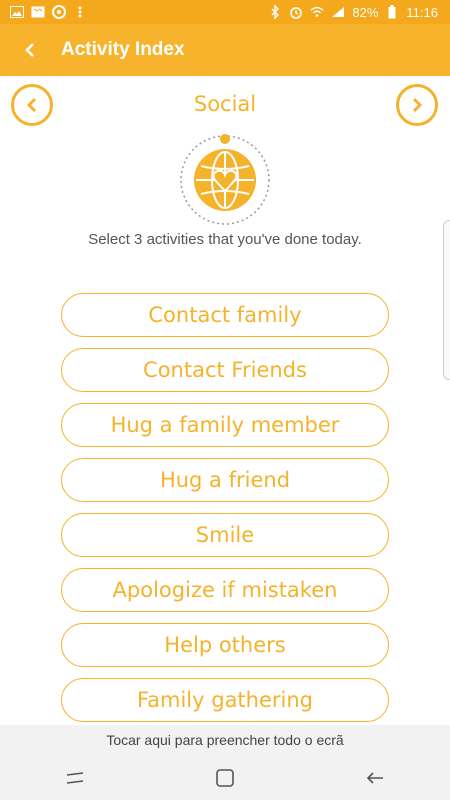 This screenshot has height=800, width=450. I want to click on activity-option-contact-friends: Contact Friends, so click(225, 370).